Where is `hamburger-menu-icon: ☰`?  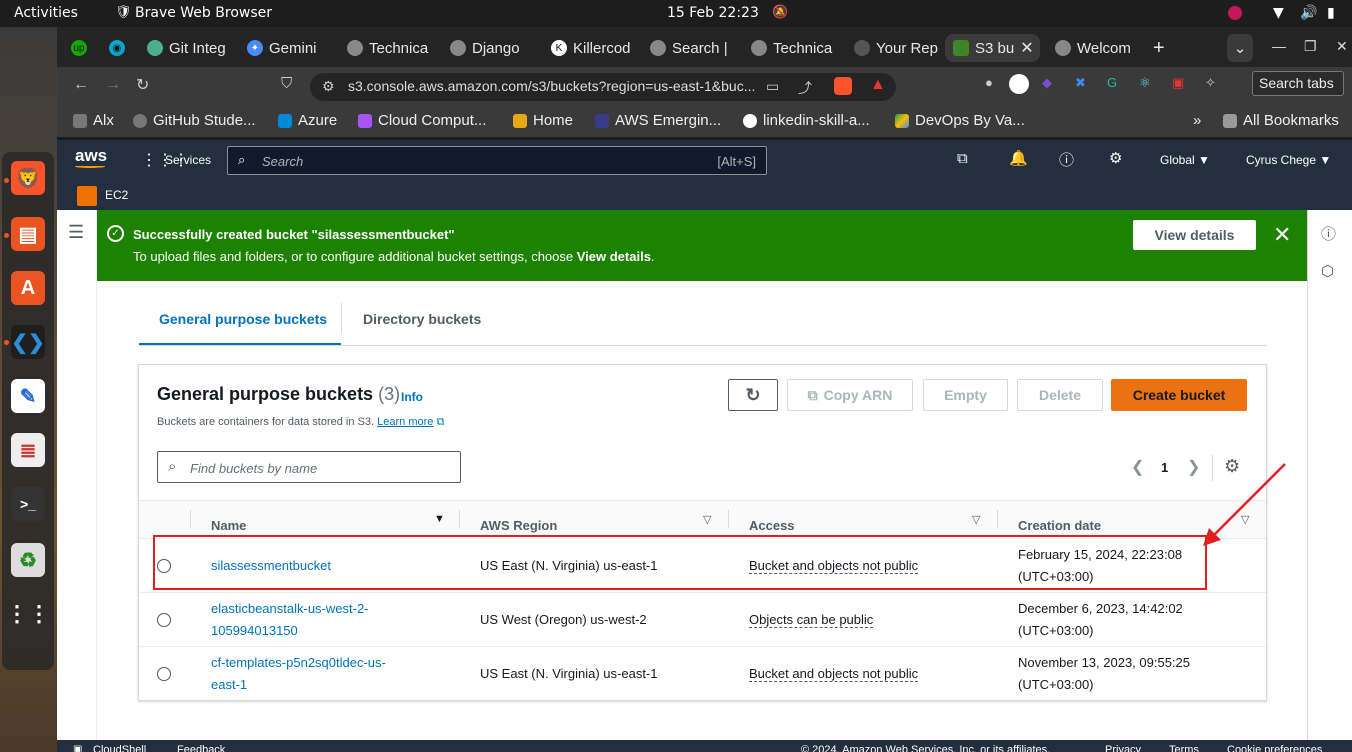 hamburger-menu-icon: ☰ is located at coordinates (76, 232).